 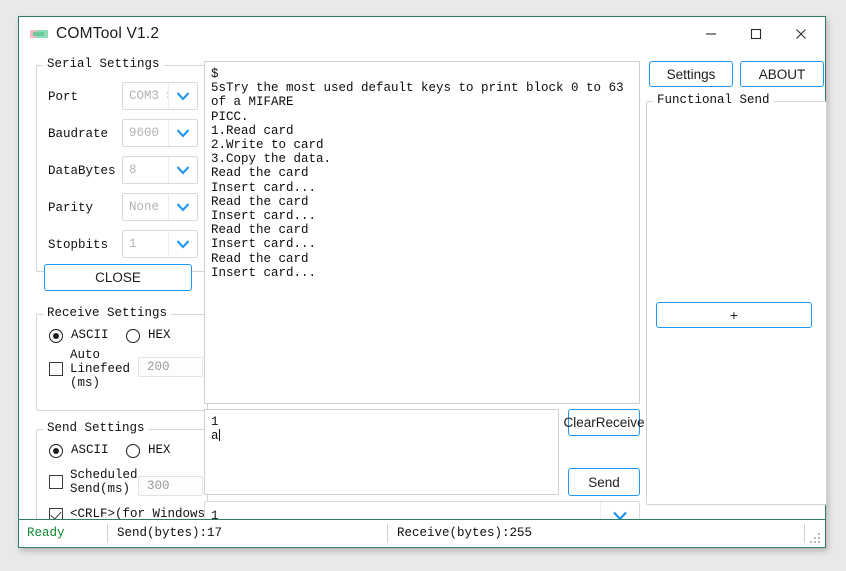 I want to click on serial-settings-title: Serial Settings, so click(x=103, y=64).